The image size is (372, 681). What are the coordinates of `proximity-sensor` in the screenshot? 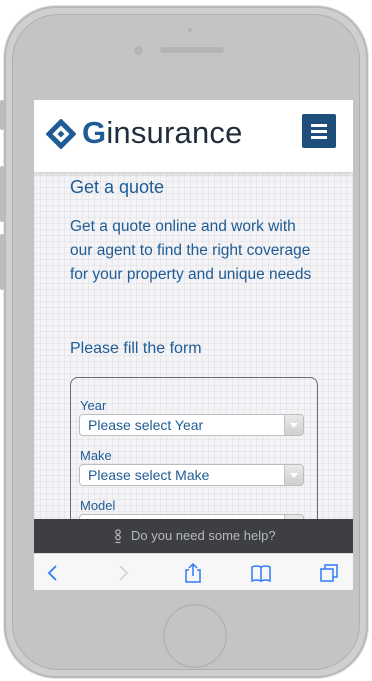 It's located at (190, 30).